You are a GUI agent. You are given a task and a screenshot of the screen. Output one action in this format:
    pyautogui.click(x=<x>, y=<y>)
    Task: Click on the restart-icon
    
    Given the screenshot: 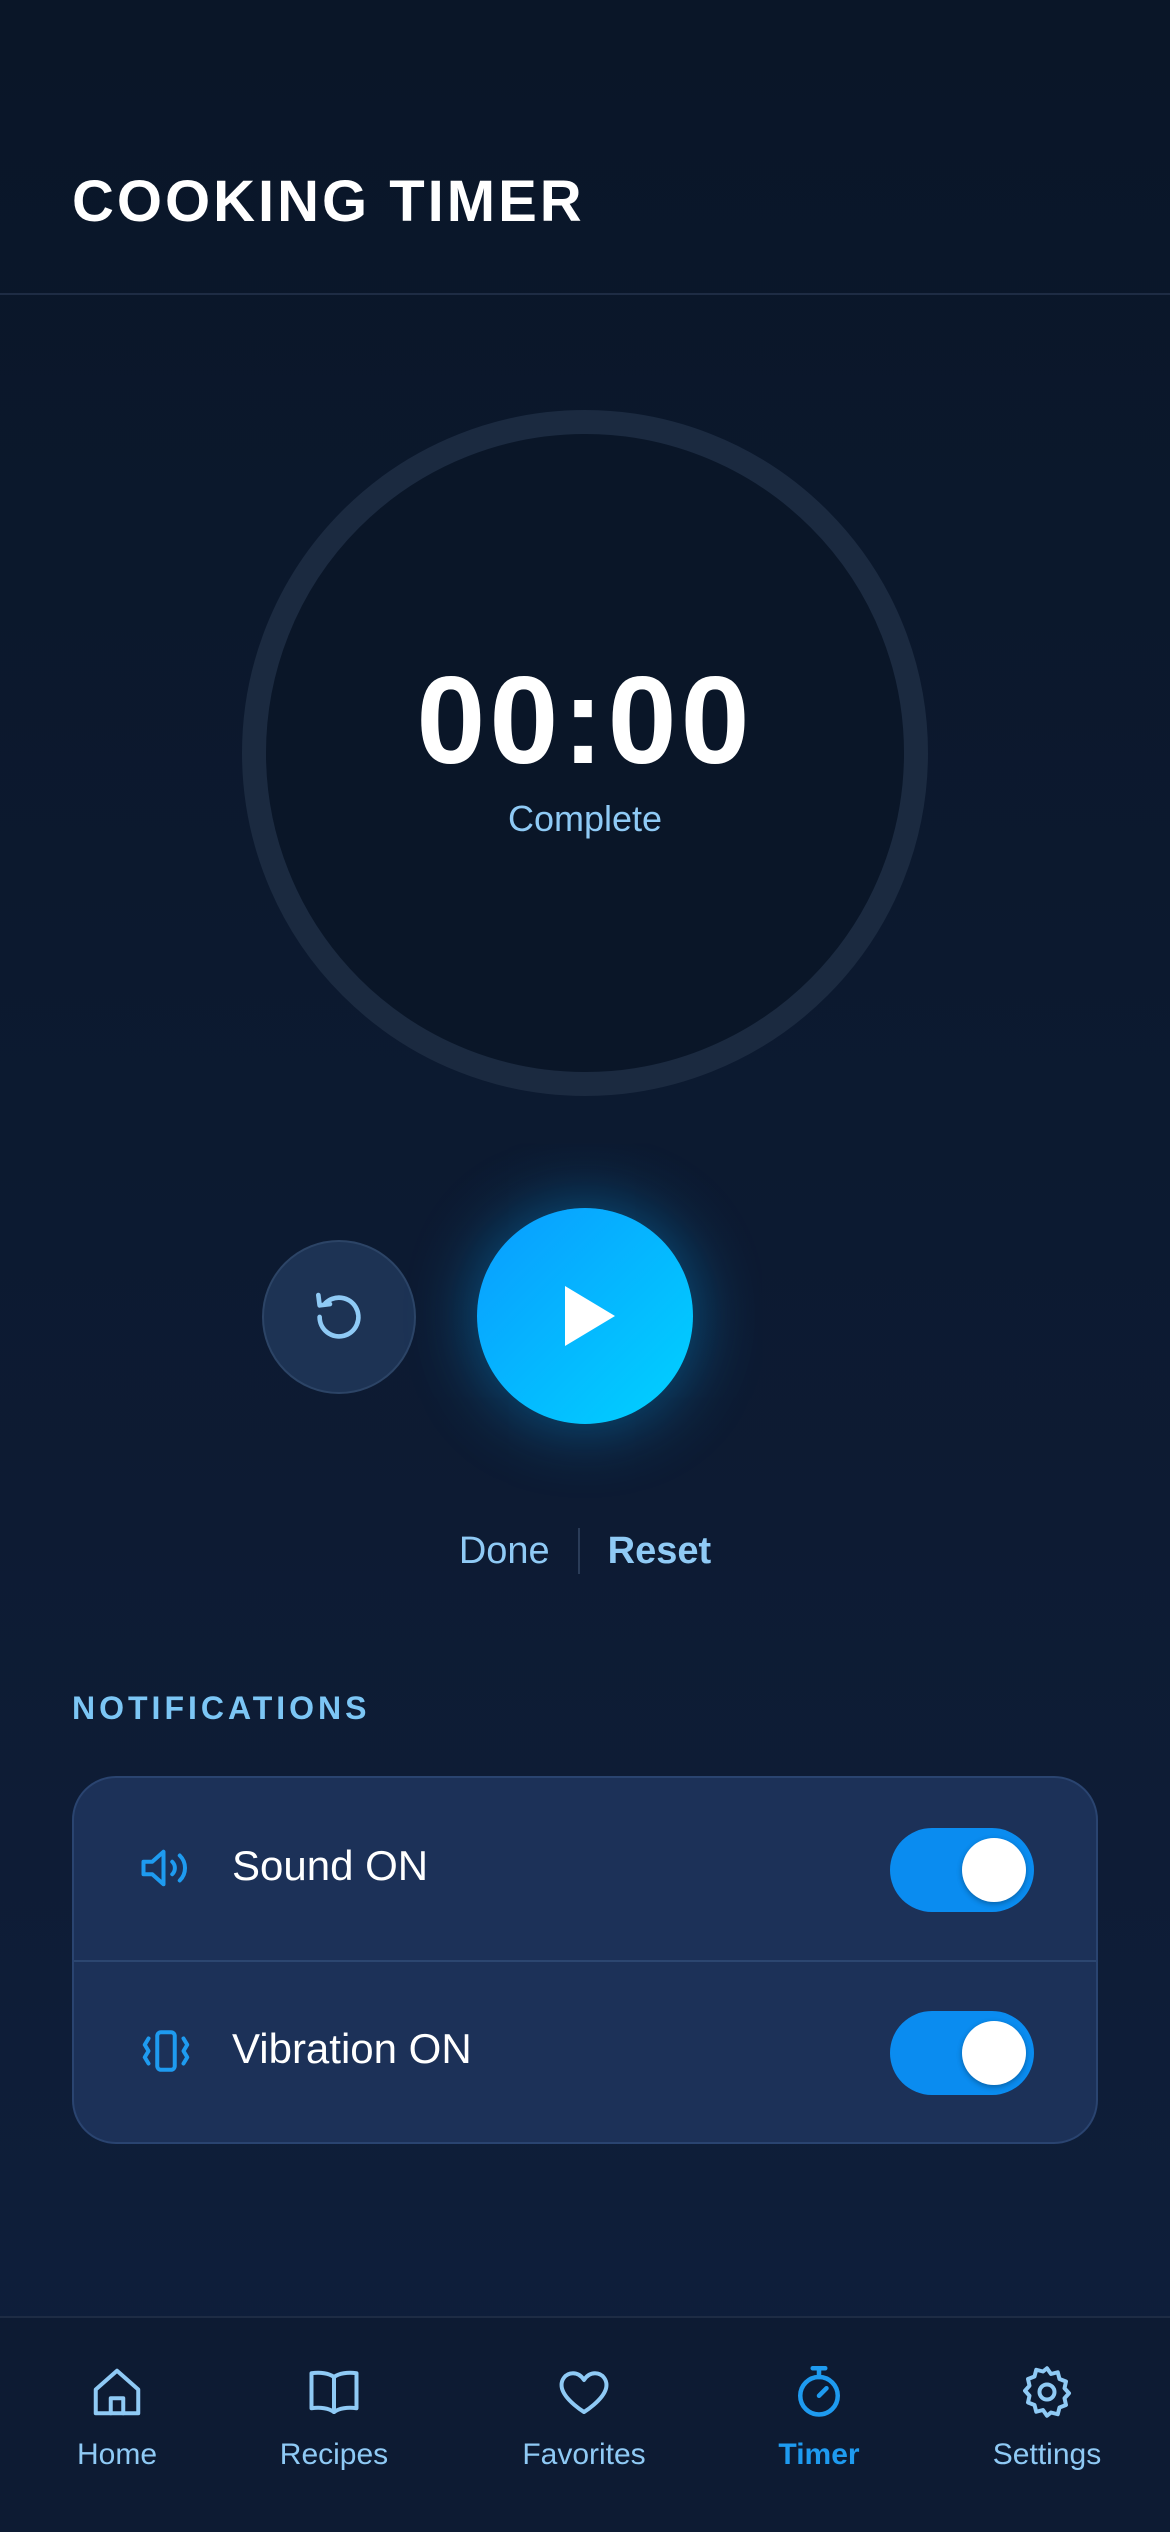 What is the action you would take?
    pyautogui.click(x=338, y=1315)
    